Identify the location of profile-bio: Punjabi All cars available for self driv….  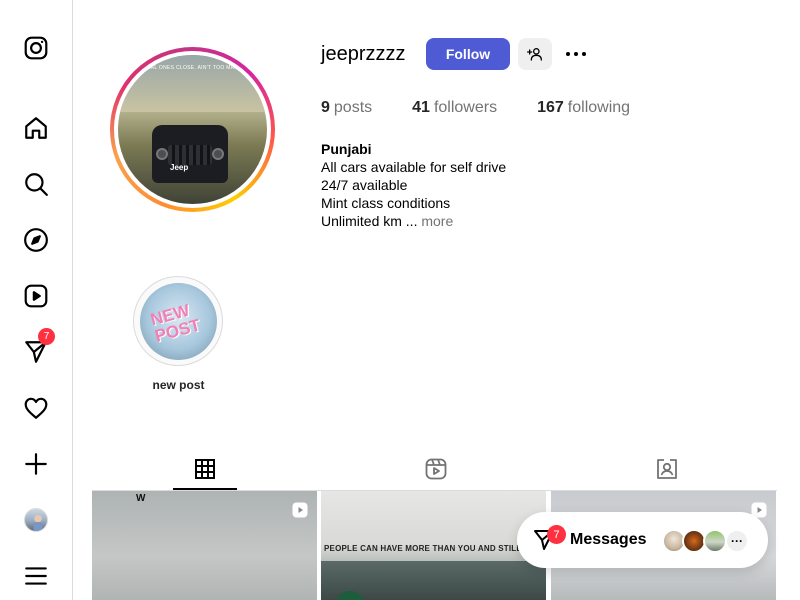
(413, 185).